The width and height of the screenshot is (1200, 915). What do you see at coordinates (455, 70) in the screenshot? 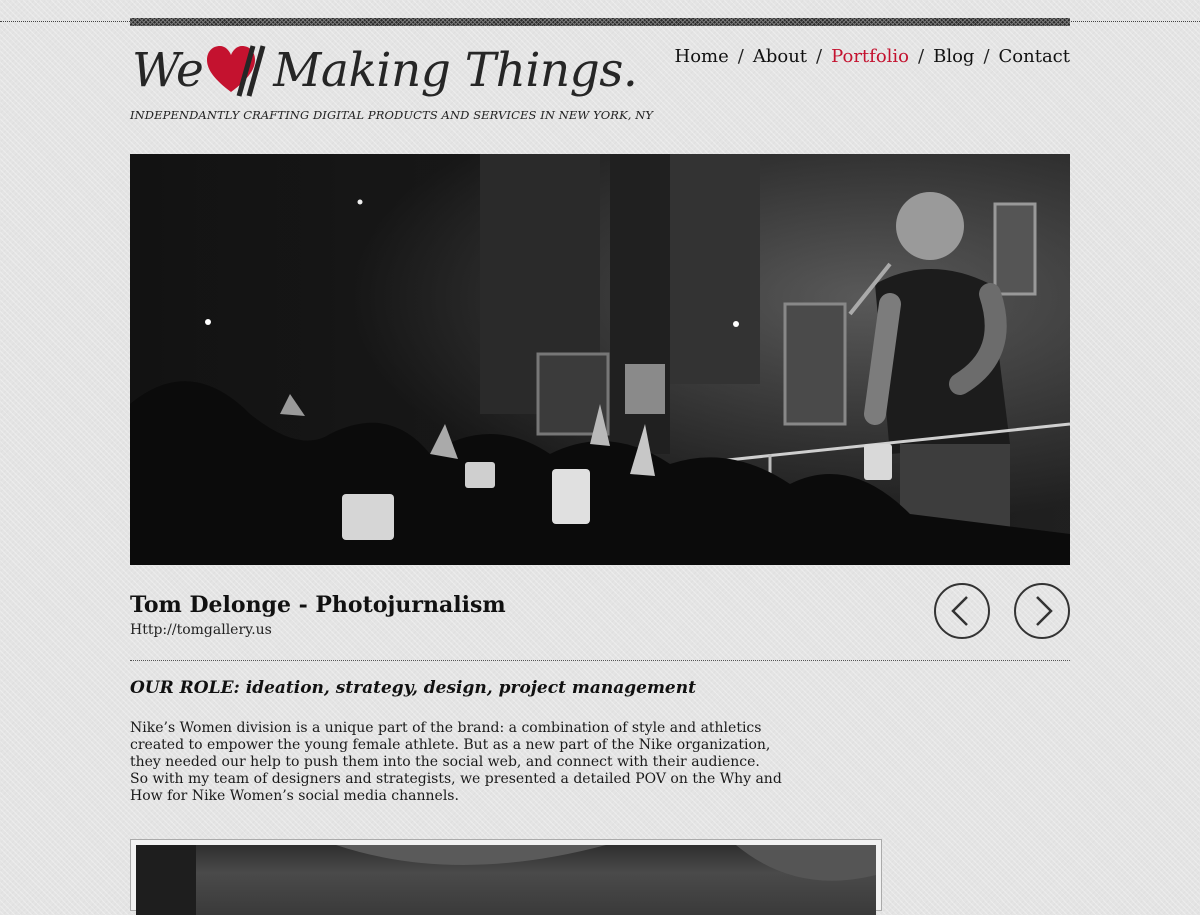
I see `logo-suffix: Making Things.` at bounding box center [455, 70].